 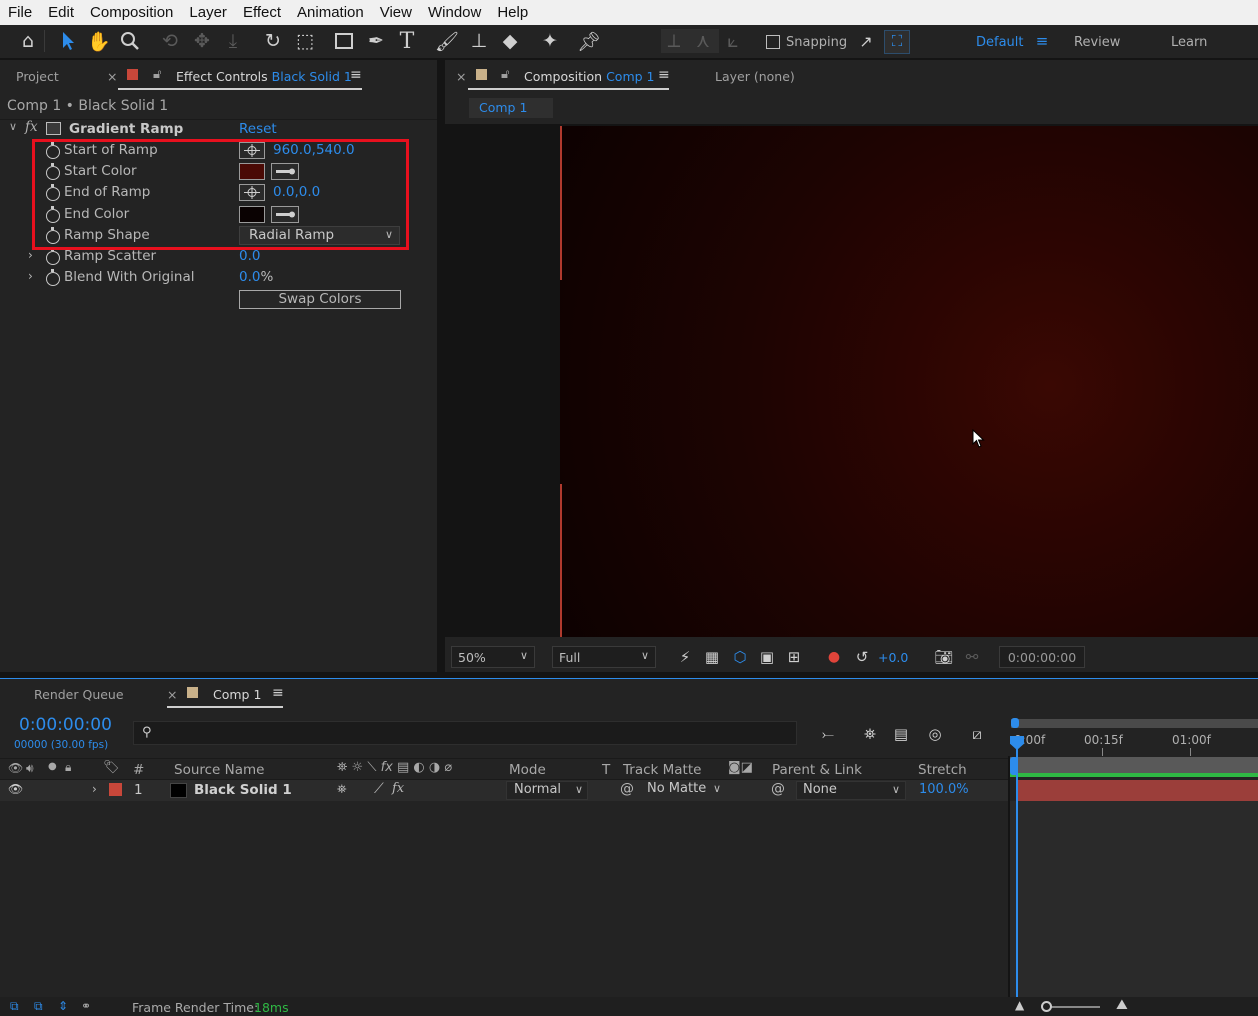 What do you see at coordinates (773, 42) in the screenshot?
I see `snapping-checkbox` at bounding box center [773, 42].